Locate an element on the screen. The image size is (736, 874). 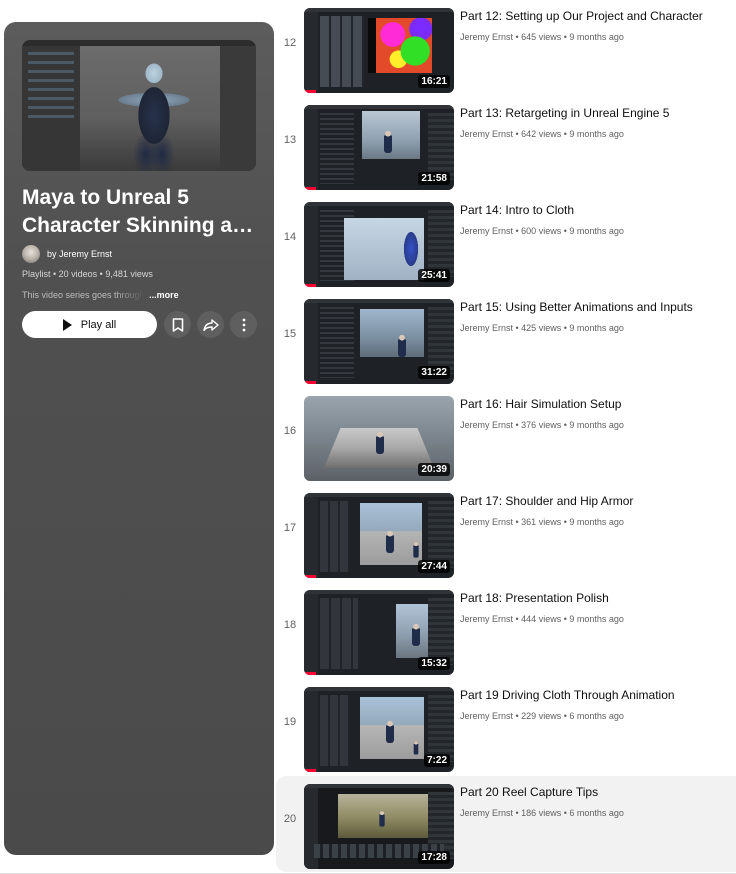
playlist-author: by Jeremy Ernst is located at coordinates (67, 254).